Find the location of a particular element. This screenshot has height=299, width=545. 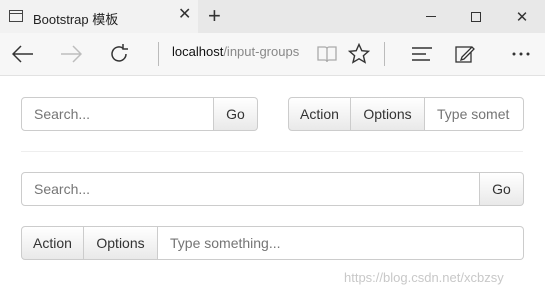

search-input-group-wide: Go is located at coordinates (272, 189).